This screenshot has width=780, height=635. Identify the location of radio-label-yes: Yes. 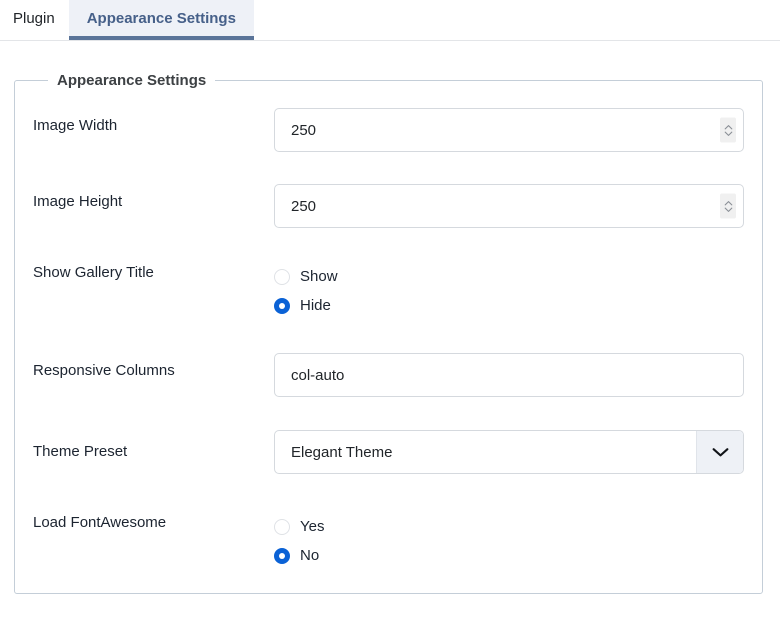
(312, 526).